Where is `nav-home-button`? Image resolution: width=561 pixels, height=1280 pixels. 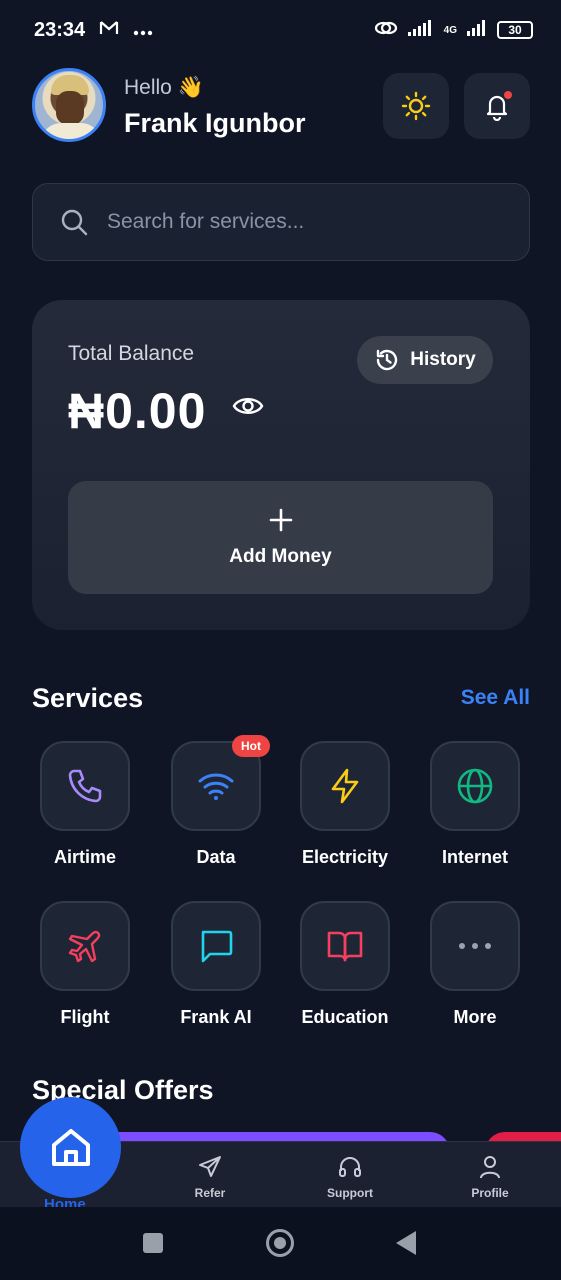
nav-home-button is located at coordinates (70, 1147).